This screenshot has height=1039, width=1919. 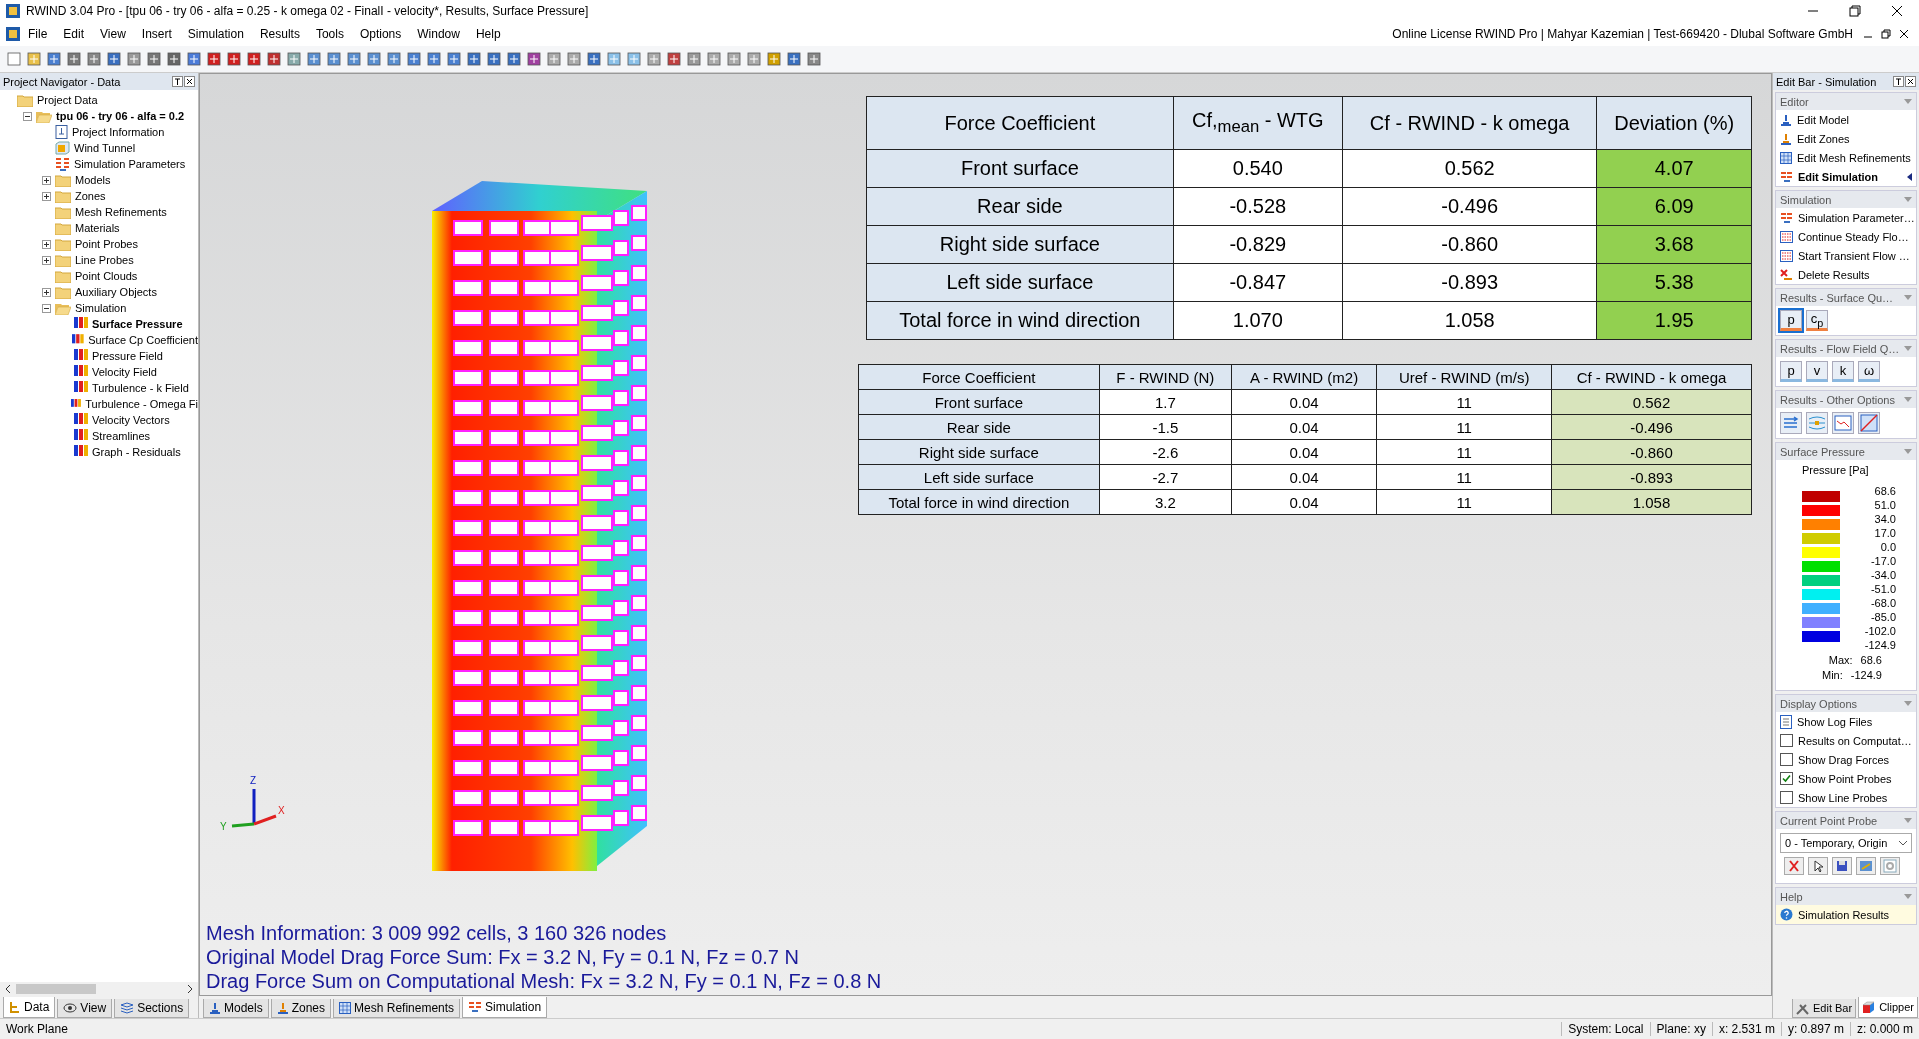 I want to click on tree-item: Zones, so click(x=90, y=196).